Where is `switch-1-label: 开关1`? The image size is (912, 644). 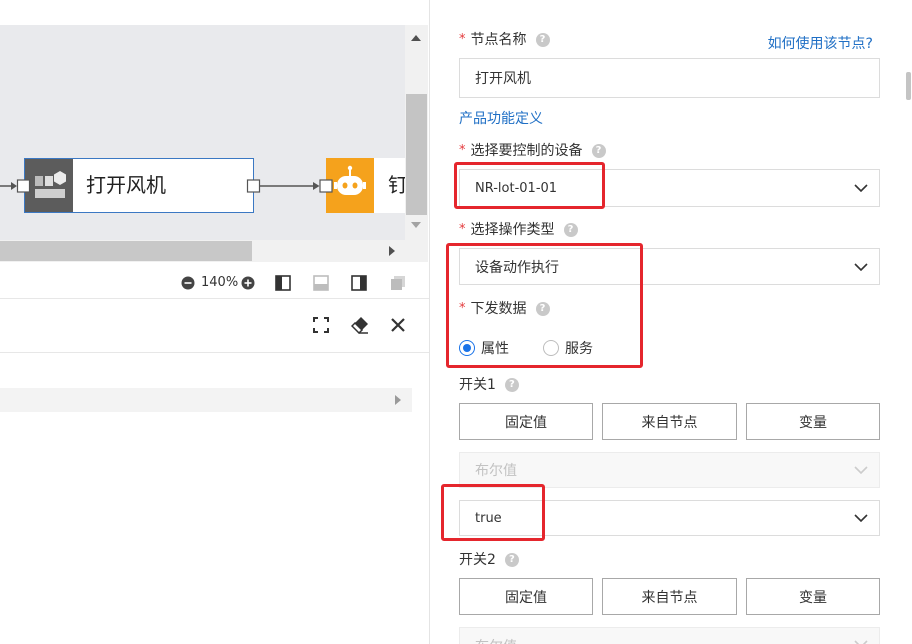 switch-1-label: 开关1 is located at coordinates (489, 385).